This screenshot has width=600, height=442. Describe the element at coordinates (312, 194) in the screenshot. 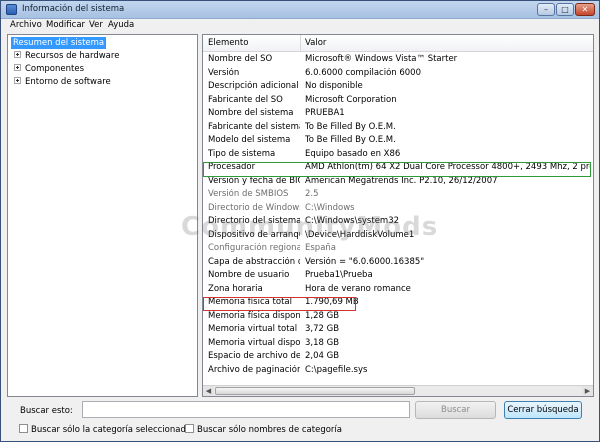

I see `row-value: 2.5` at that location.